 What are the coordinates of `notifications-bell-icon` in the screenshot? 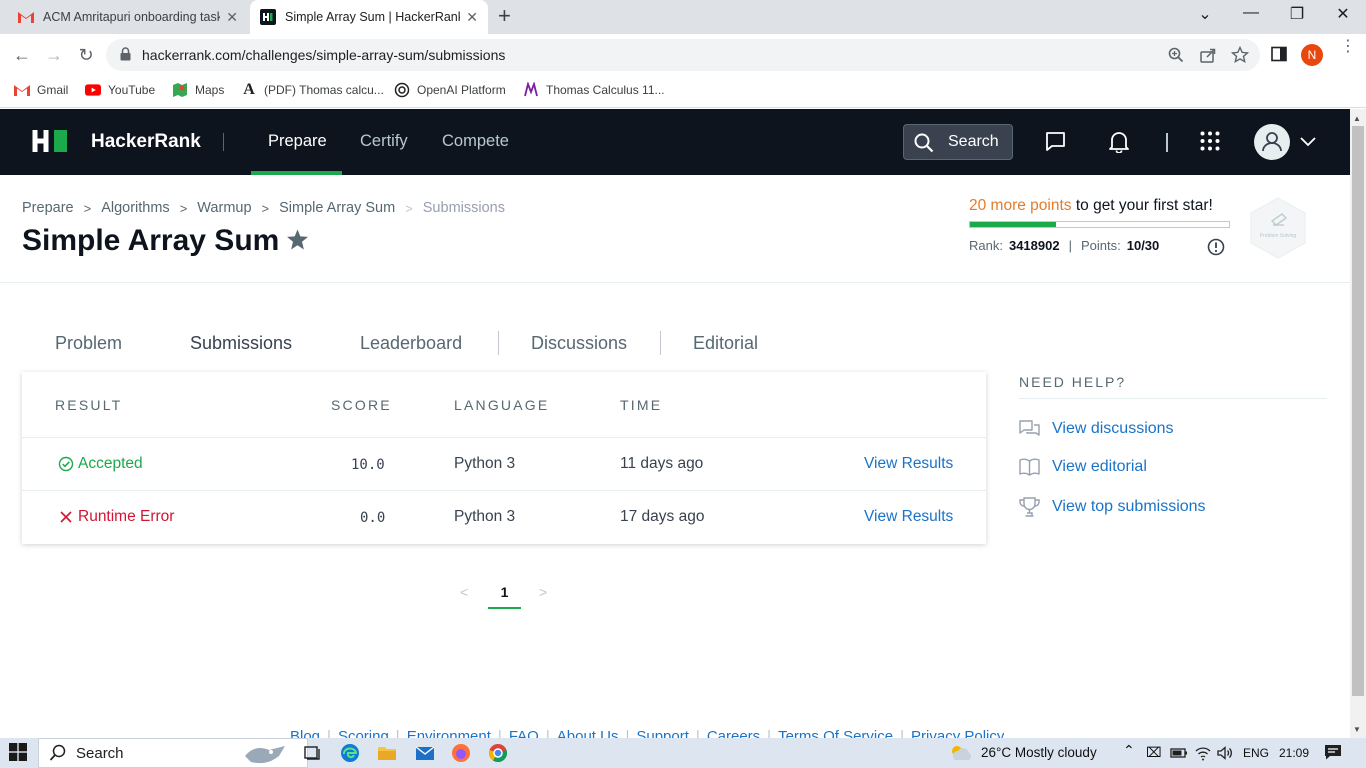 It's located at (1119, 144).